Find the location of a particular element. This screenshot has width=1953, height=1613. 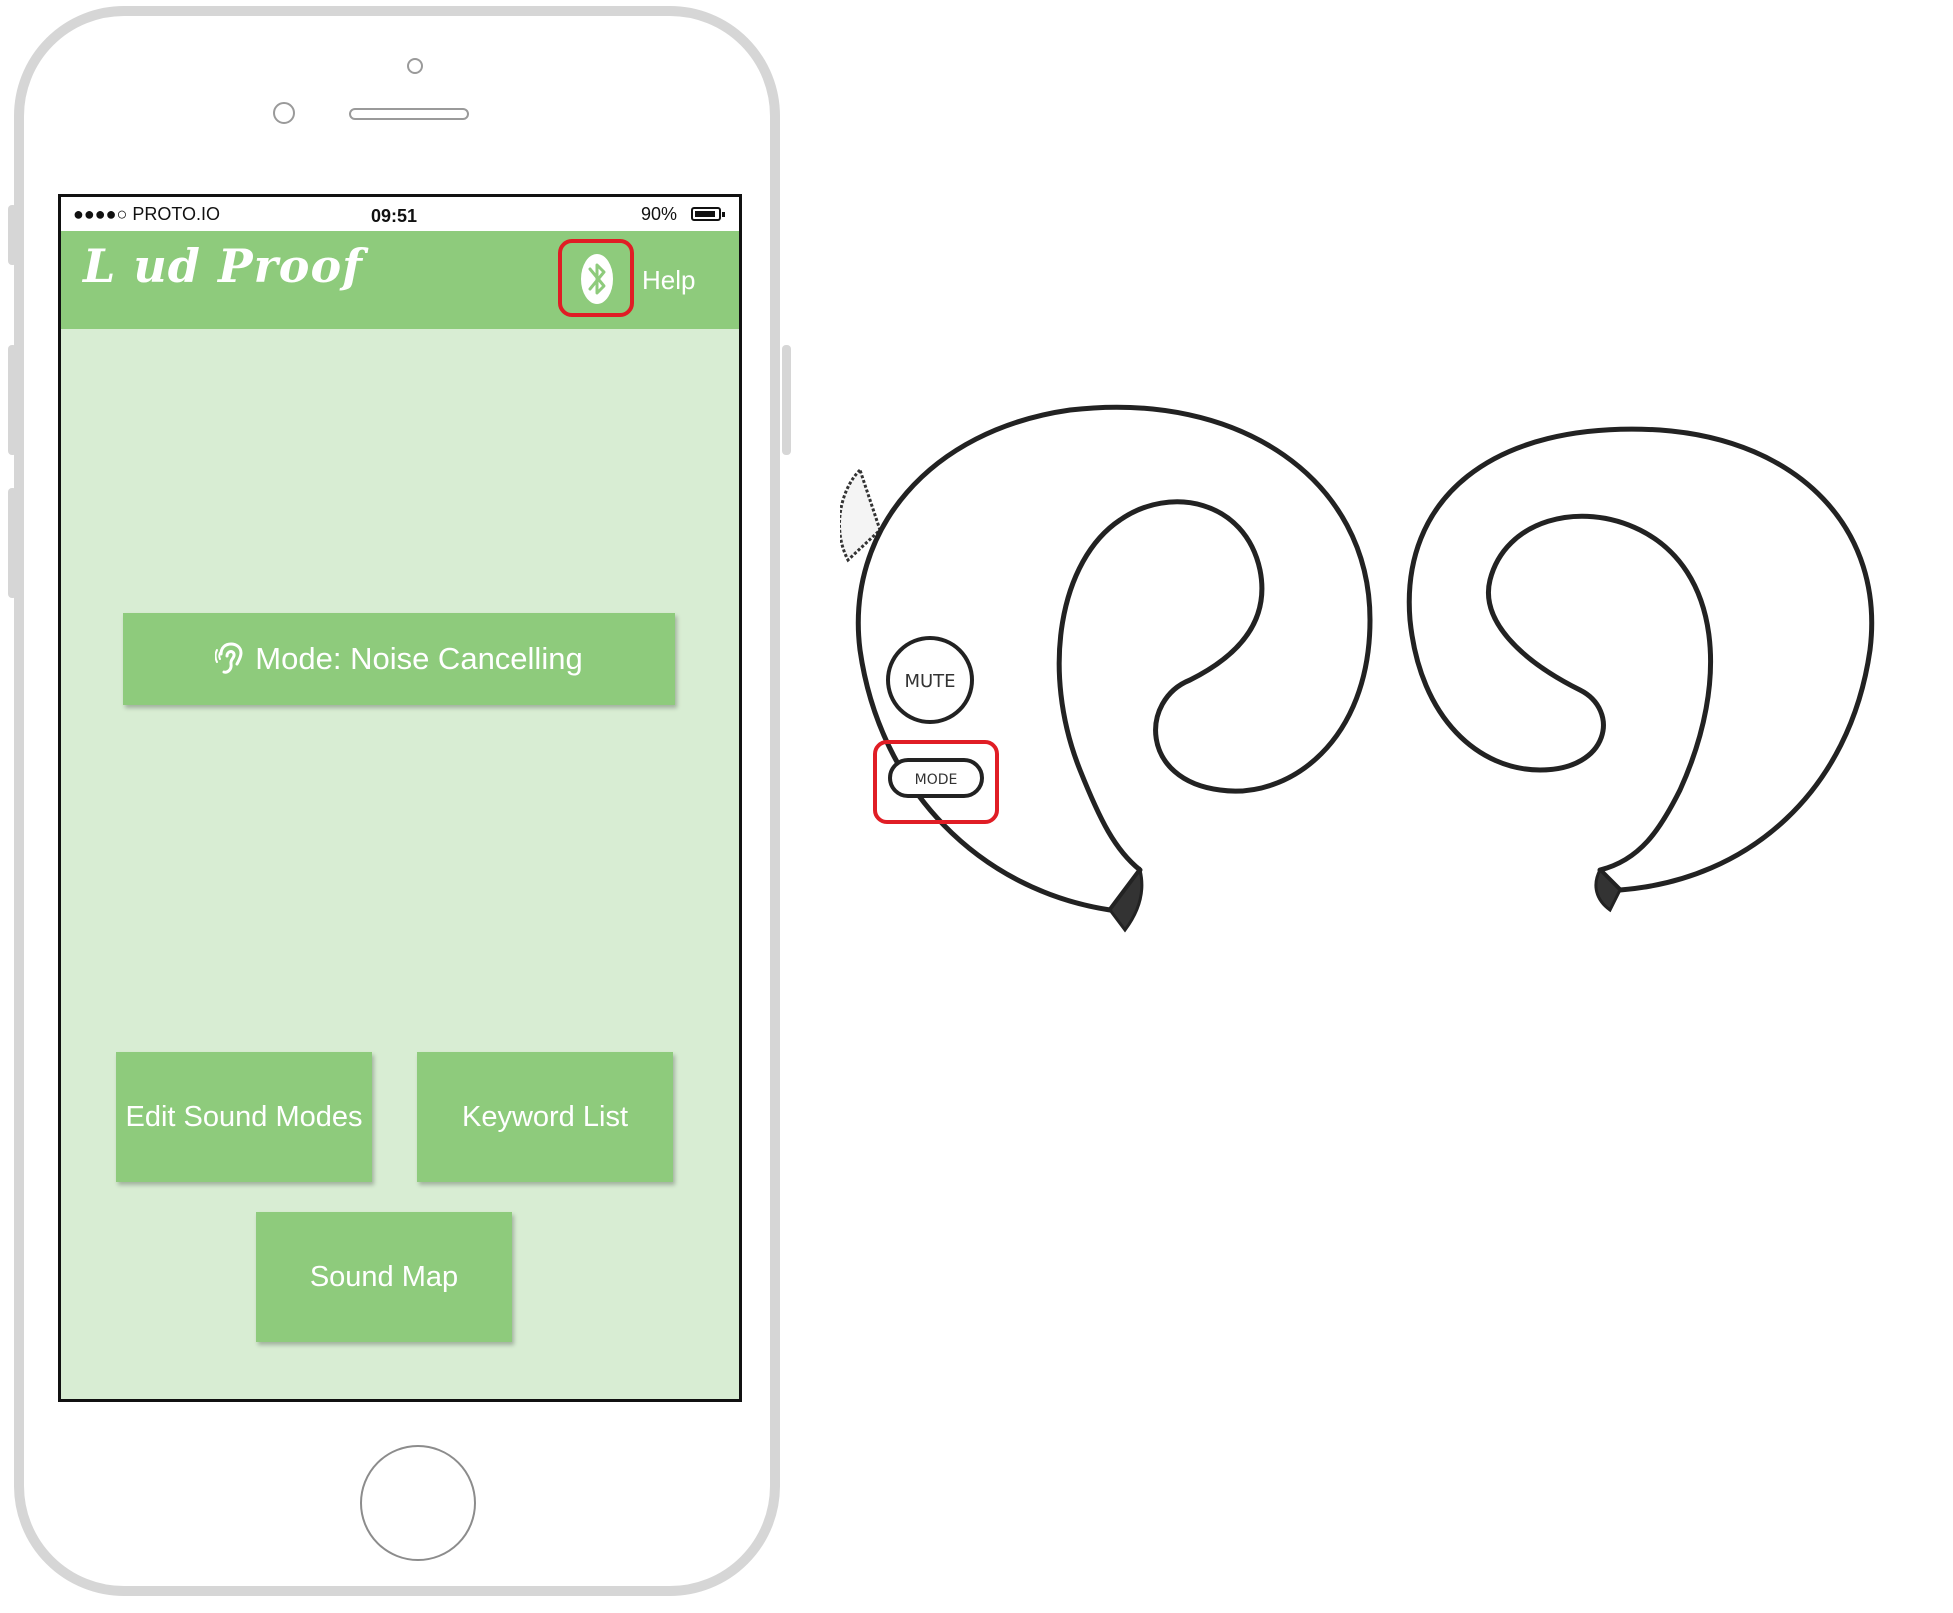

edit-sound-modes-label: Edit Sound Modes is located at coordinates (244, 1116).